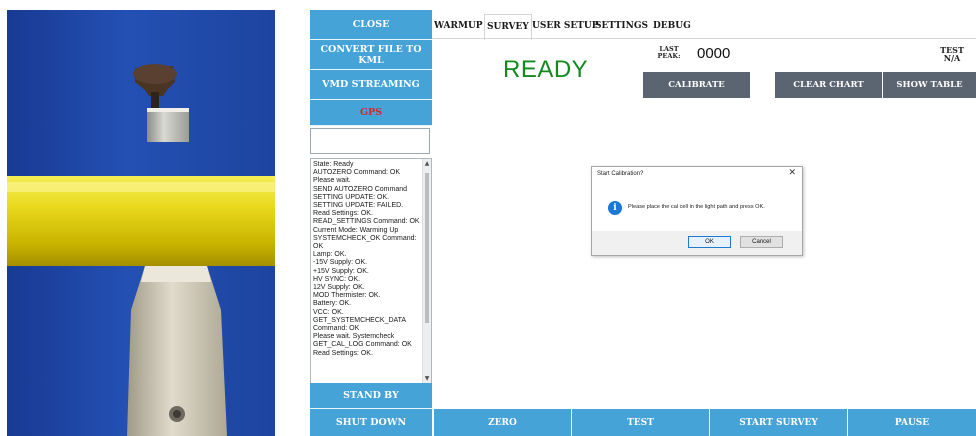  Describe the element at coordinates (458, 26) in the screenshot. I see `tab-warmup: WARMUP` at that location.